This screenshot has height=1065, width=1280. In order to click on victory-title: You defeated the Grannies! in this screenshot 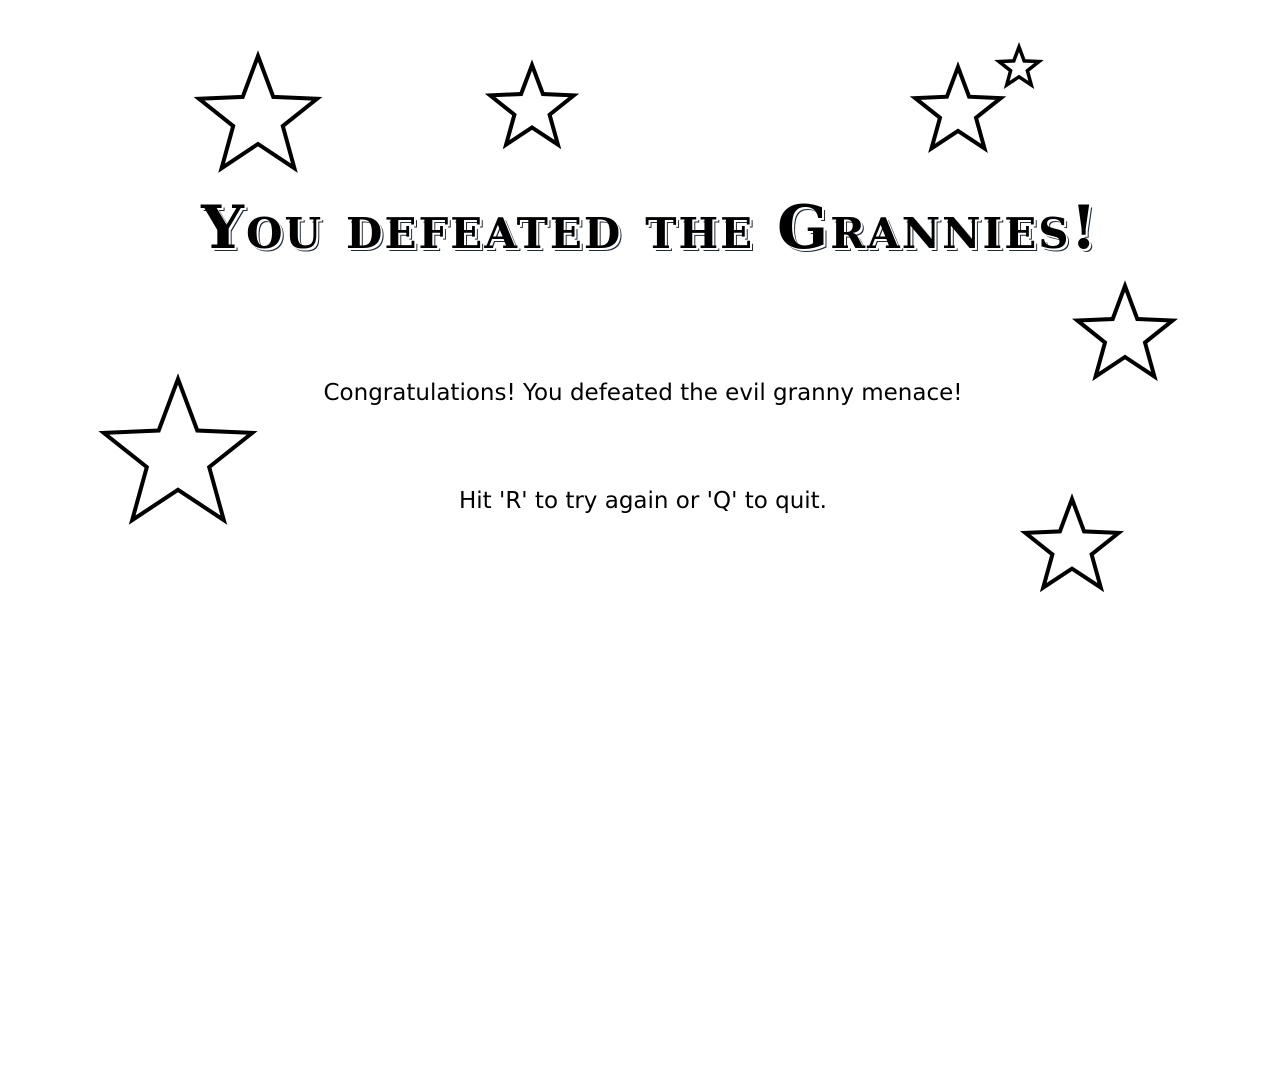, I will do `click(650, 228)`.